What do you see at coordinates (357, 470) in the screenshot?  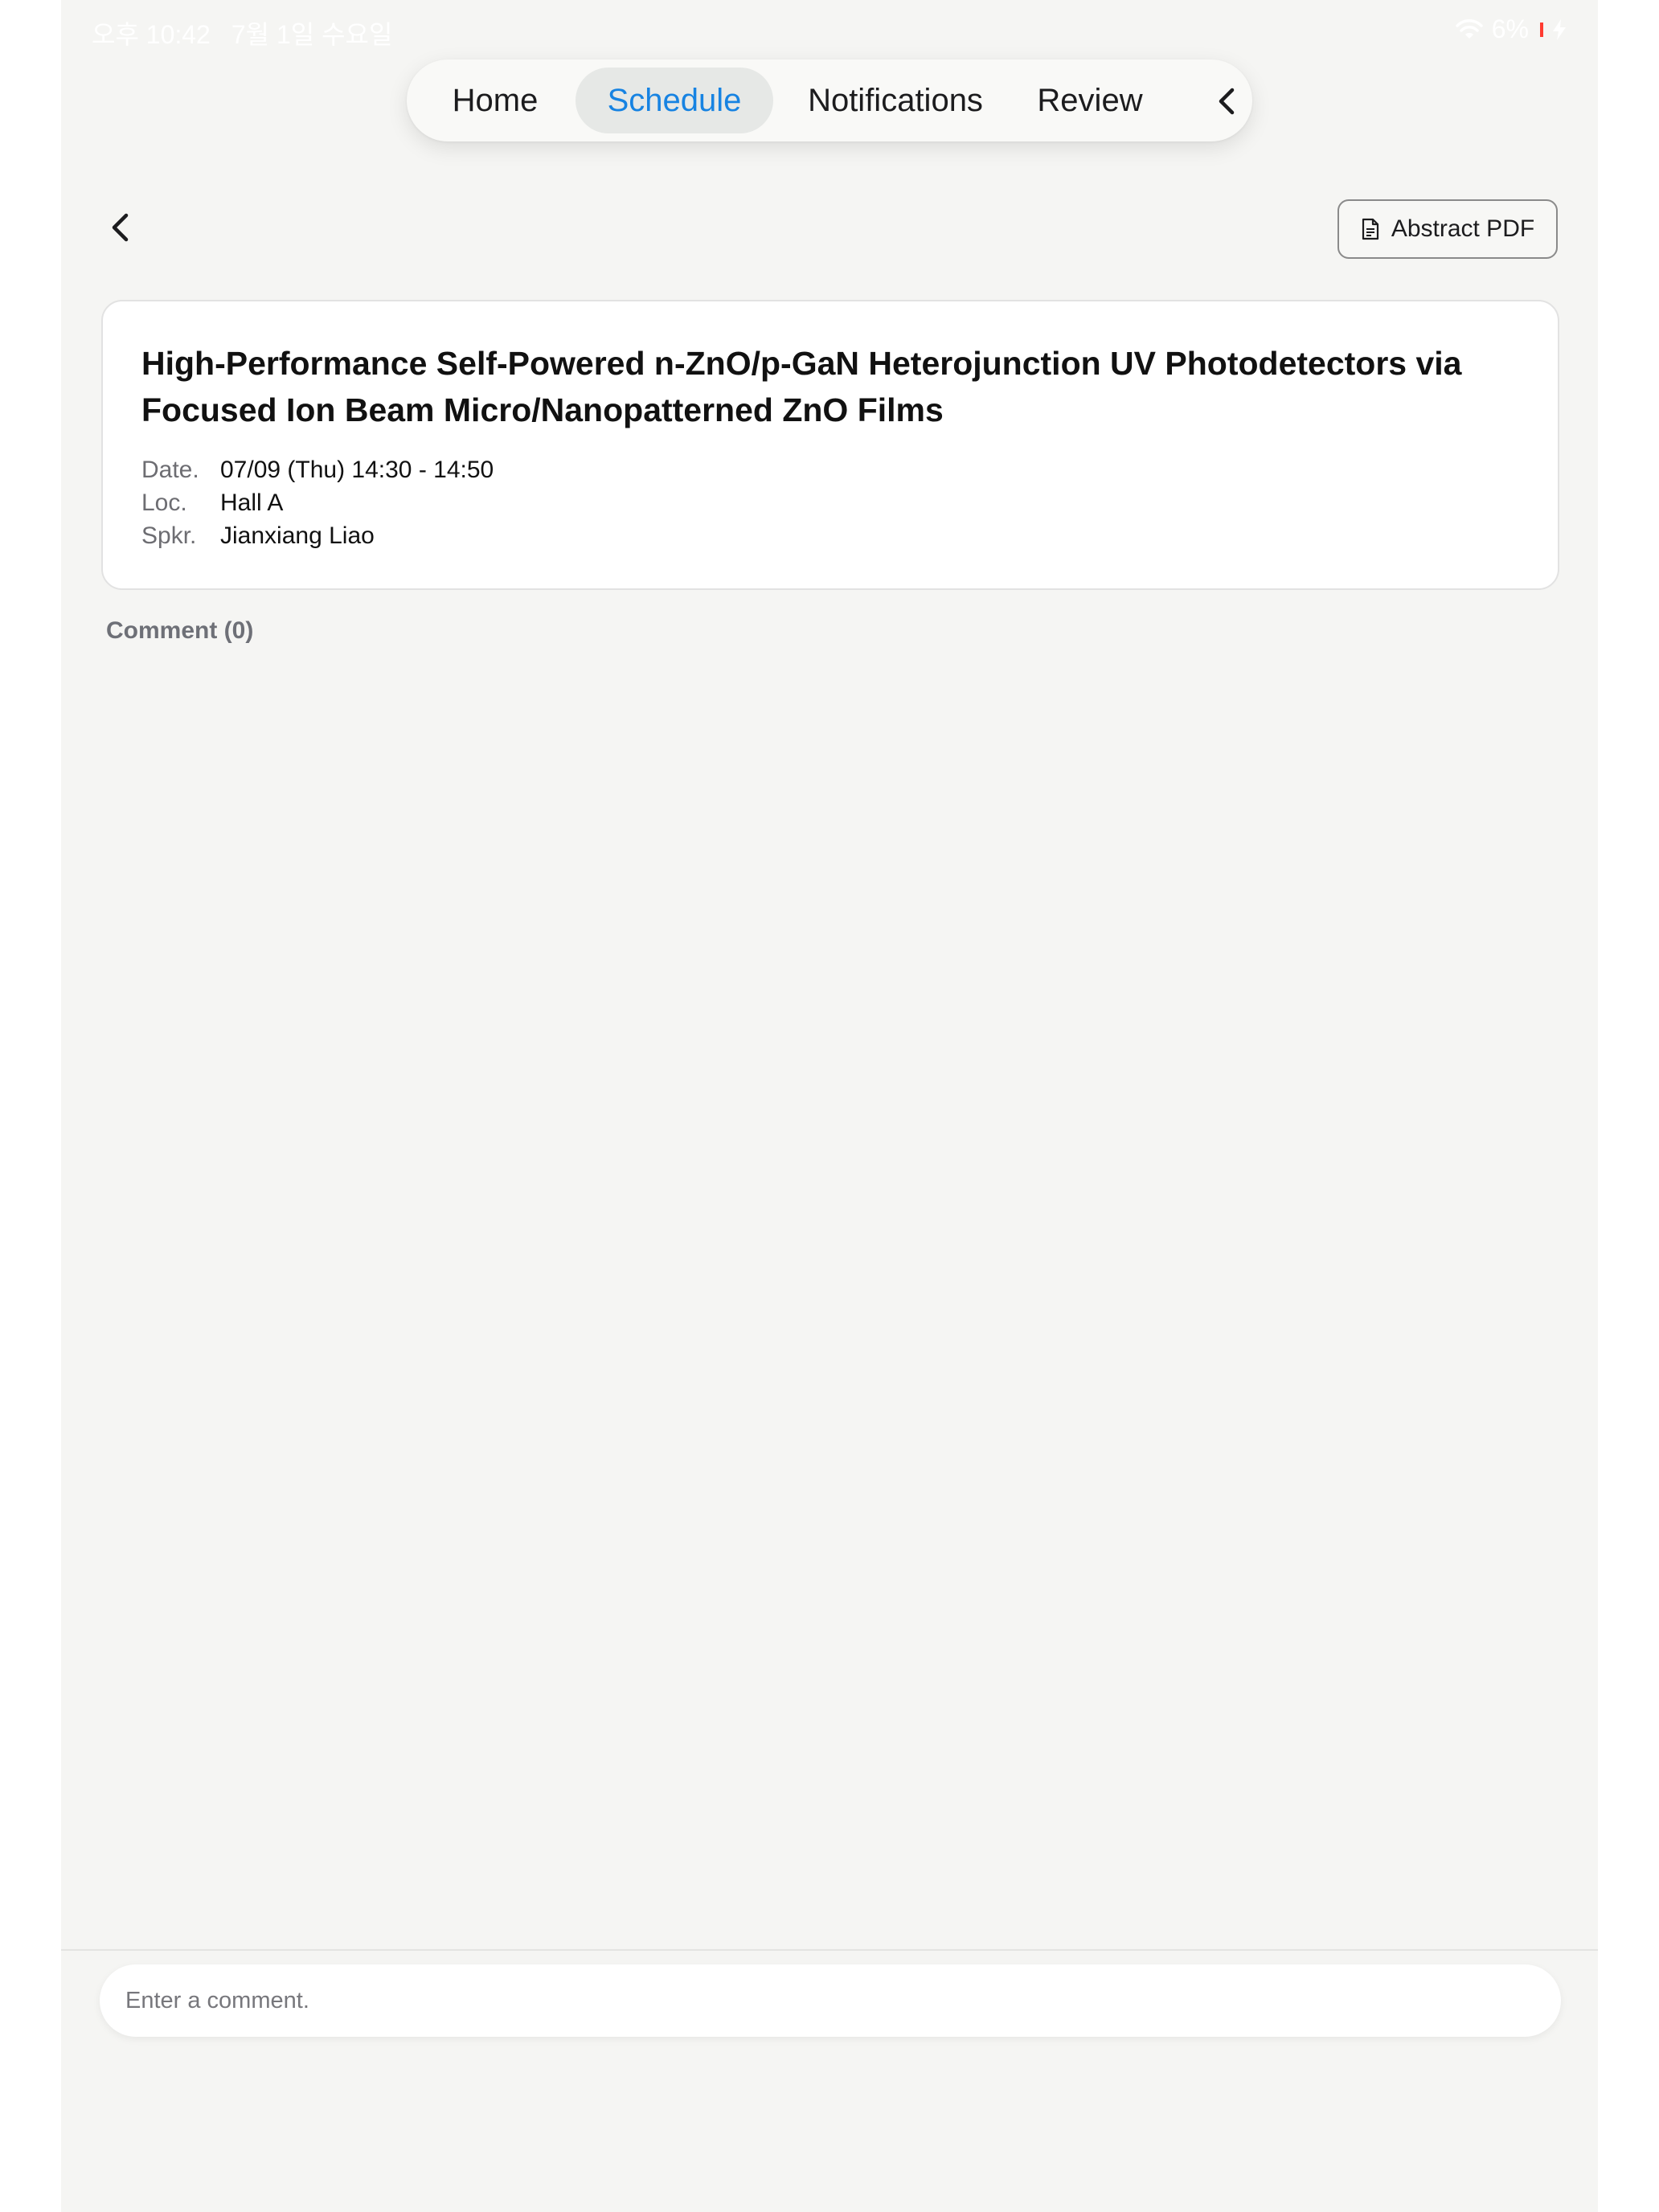 I see `date-value: 07/09 (Thu) 14:30 - 14:50` at bounding box center [357, 470].